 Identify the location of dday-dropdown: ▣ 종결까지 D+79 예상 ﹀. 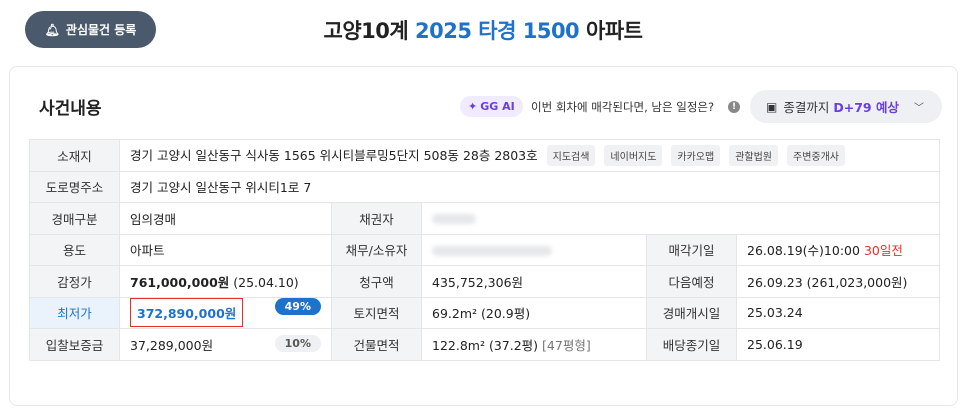
(846, 106).